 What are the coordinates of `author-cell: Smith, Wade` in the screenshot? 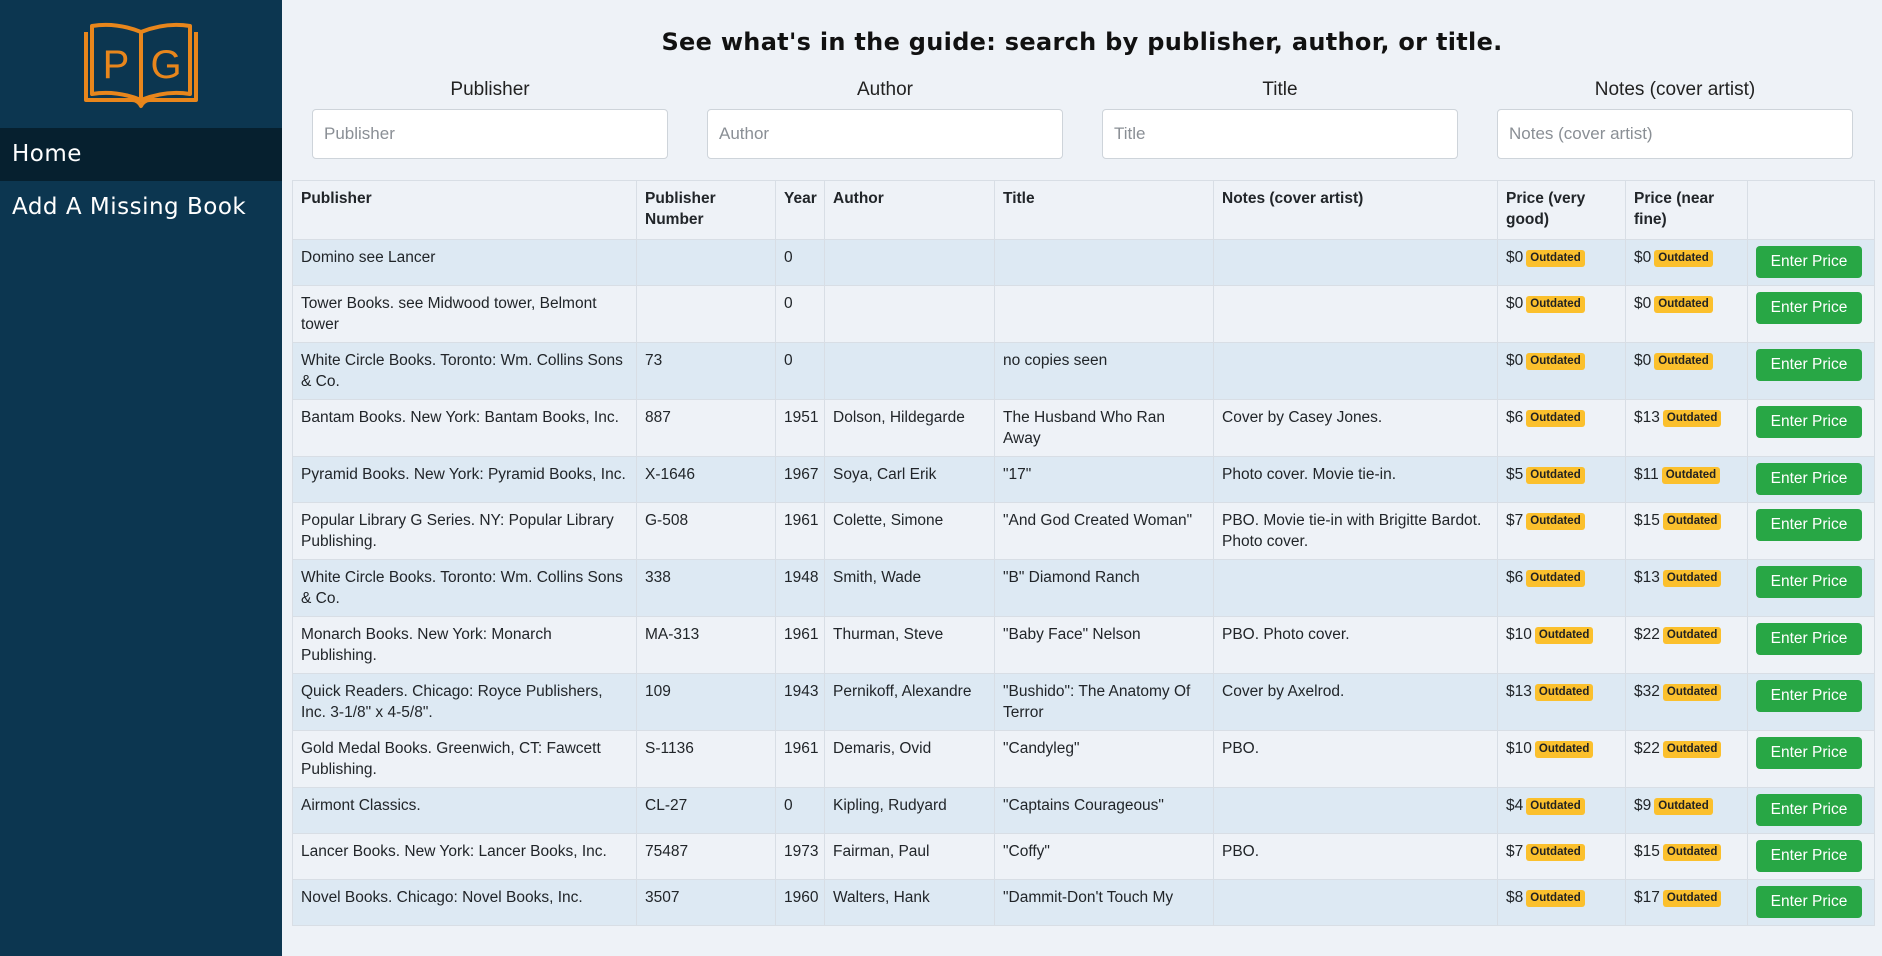 It's located at (909, 588).